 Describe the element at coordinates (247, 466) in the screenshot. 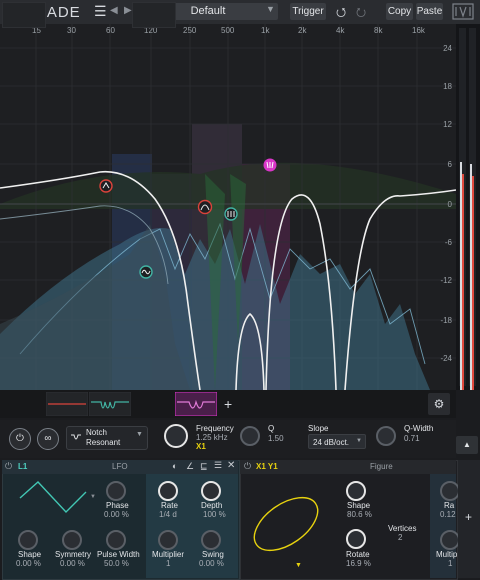

I see `figure-power-icon: ⏻` at that location.